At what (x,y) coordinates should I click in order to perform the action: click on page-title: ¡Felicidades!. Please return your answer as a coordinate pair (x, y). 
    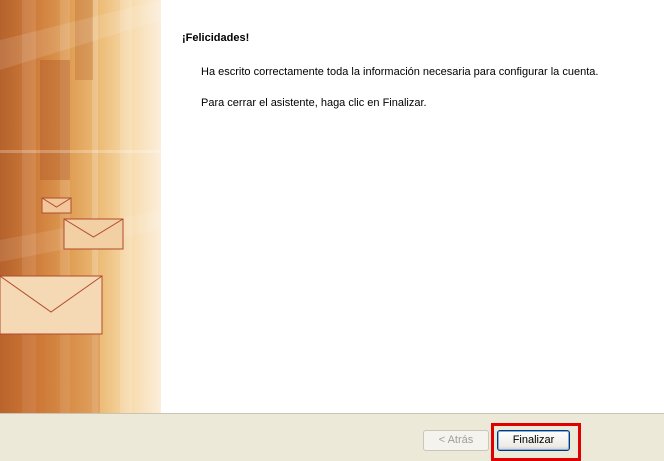
    Looking at the image, I should click on (216, 38).